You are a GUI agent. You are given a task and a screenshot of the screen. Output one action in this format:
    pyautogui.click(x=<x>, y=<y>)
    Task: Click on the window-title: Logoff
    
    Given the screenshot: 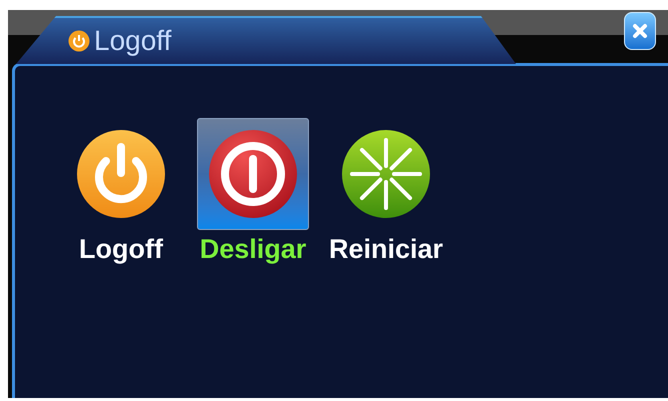 What is the action you would take?
    pyautogui.click(x=133, y=41)
    